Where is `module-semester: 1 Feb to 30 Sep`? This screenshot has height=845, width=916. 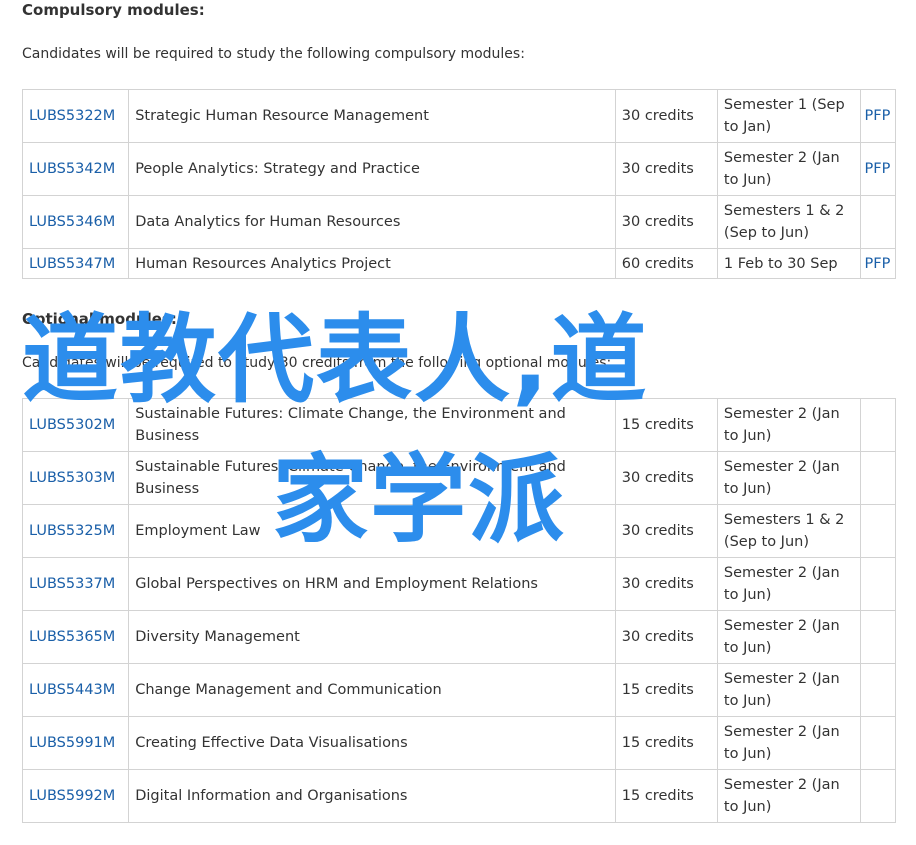
module-semester: 1 Feb to 30 Sep is located at coordinates (788, 263).